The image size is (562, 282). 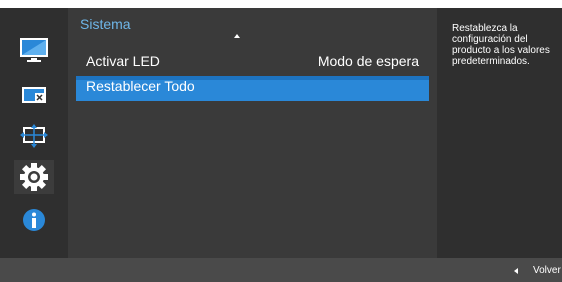 What do you see at coordinates (281, 270) in the screenshot?
I see `footer-bar: Volver` at bounding box center [281, 270].